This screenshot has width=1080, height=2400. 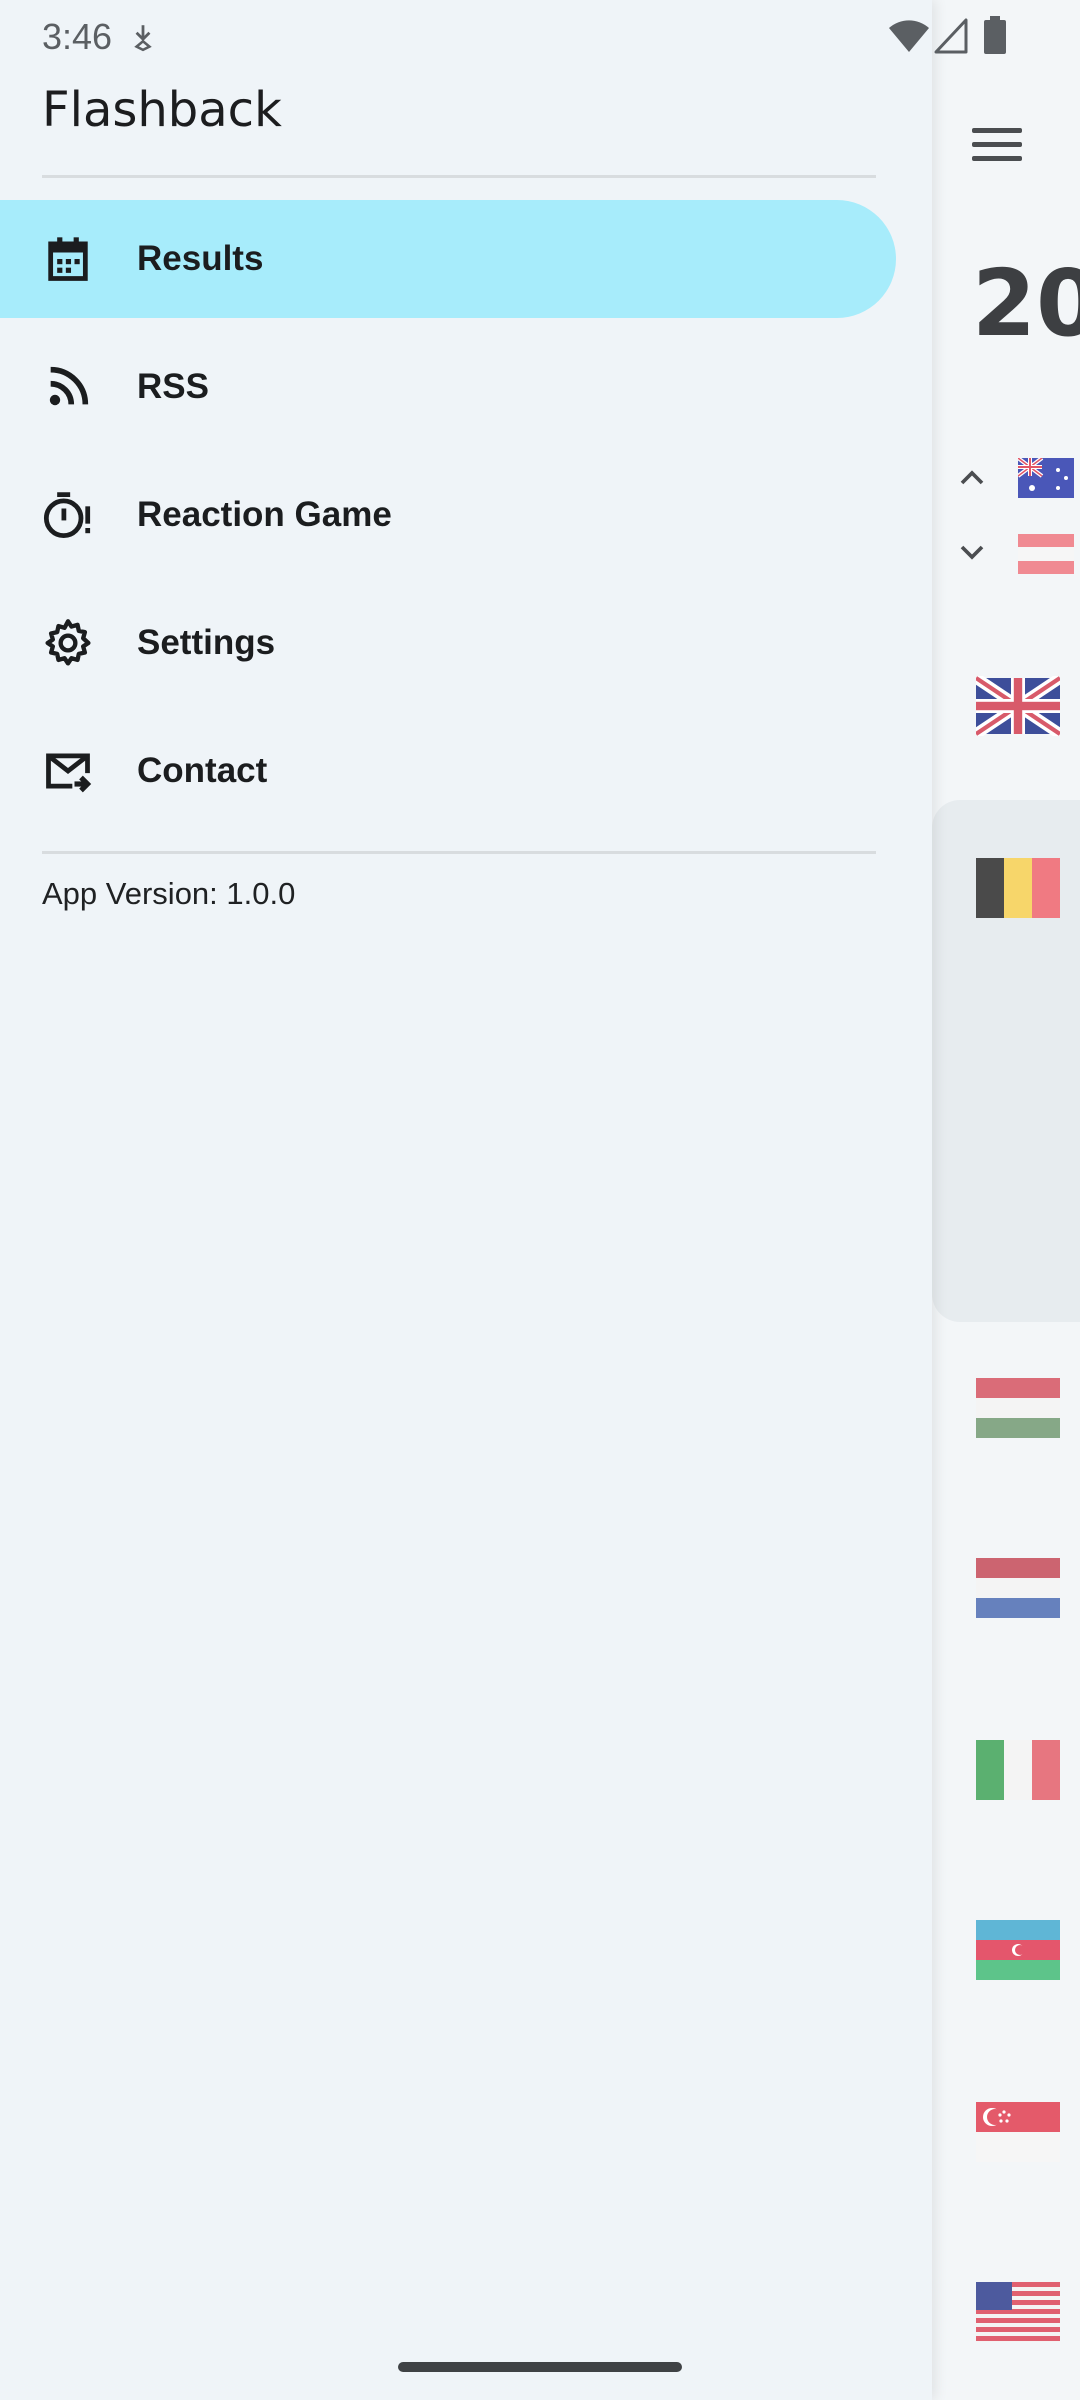 What do you see at coordinates (173, 386) in the screenshot?
I see `nav-label-rss: RSS` at bounding box center [173, 386].